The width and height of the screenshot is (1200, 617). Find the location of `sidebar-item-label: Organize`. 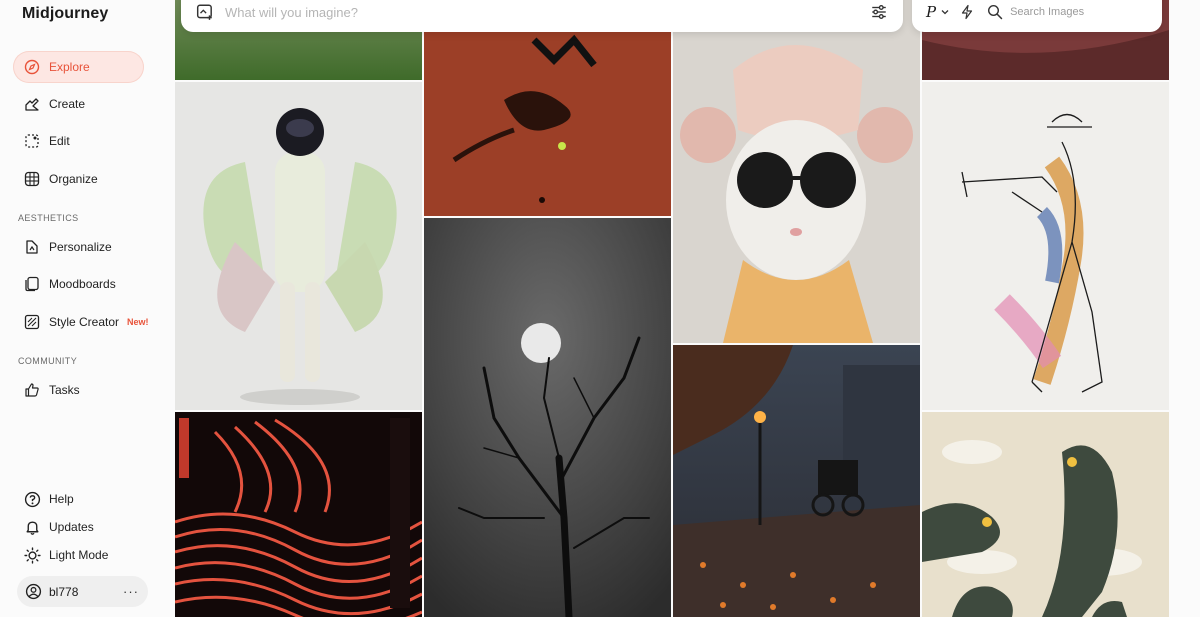

sidebar-item-label: Organize is located at coordinates (73, 179).